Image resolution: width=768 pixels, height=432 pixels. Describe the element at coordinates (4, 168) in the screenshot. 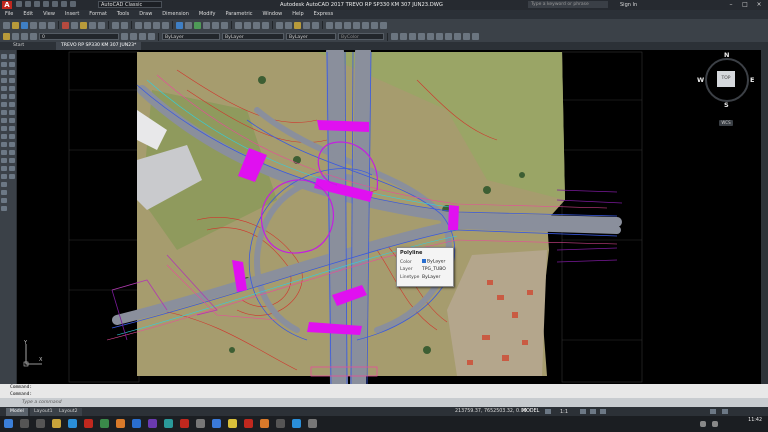

I see `hatch-left-icon` at that location.